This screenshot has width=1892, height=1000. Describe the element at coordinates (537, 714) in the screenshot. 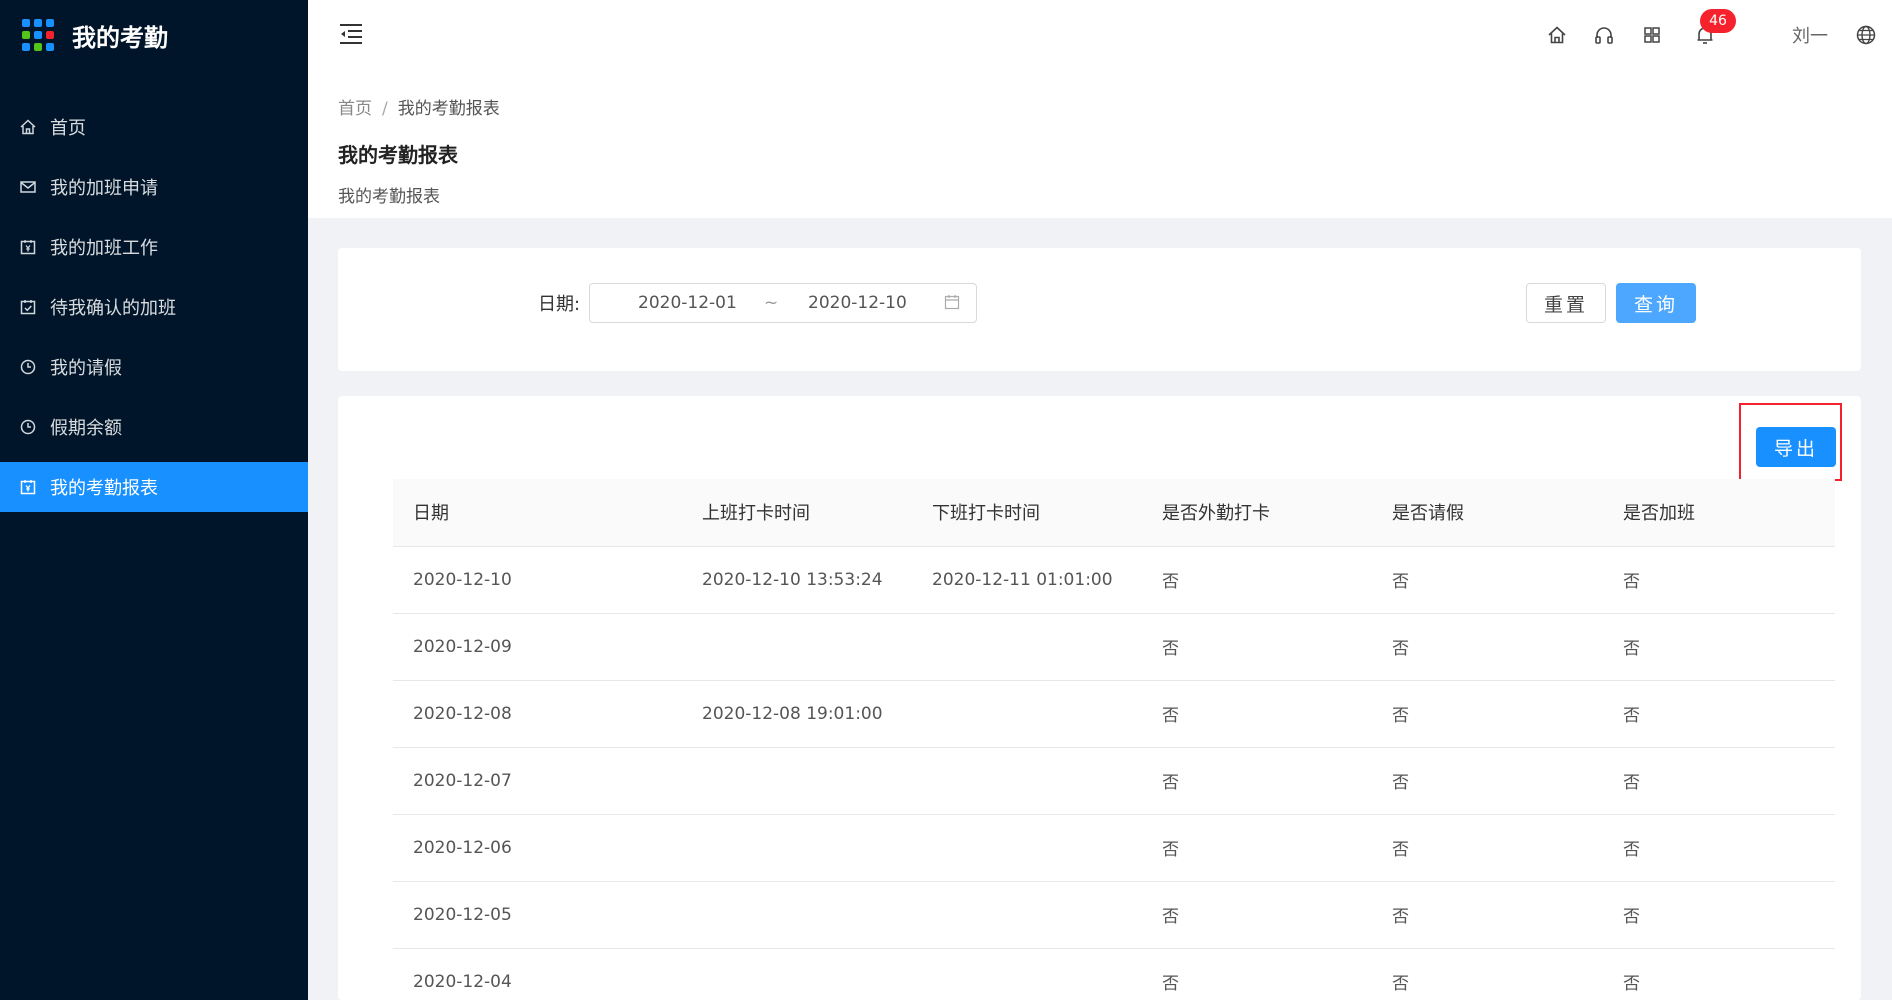

I see `table-cell: 2020-12-08` at that location.